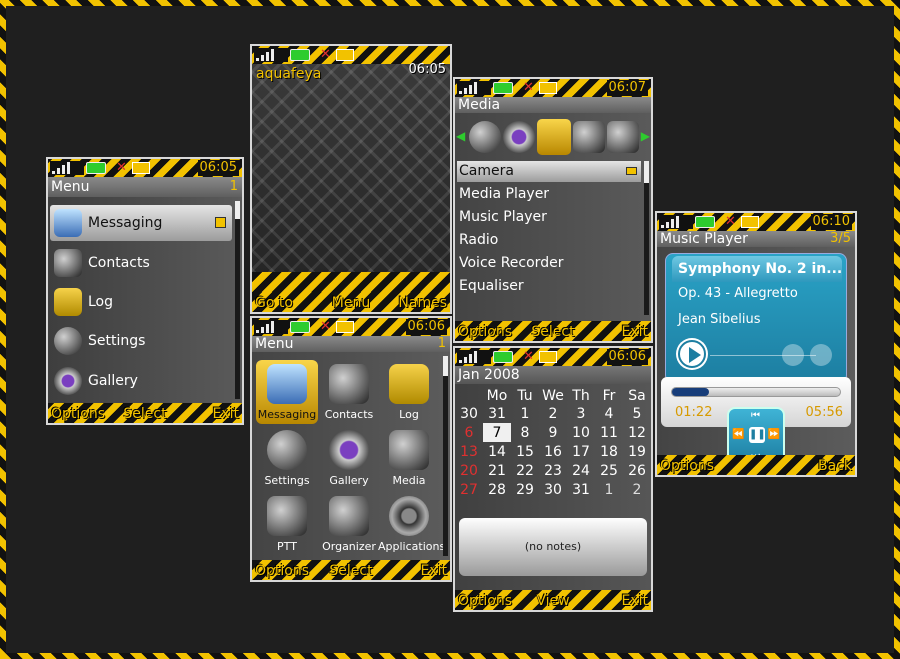 The width and height of the screenshot is (900, 659). What do you see at coordinates (756, 392) in the screenshot?
I see `progress-track` at bounding box center [756, 392].